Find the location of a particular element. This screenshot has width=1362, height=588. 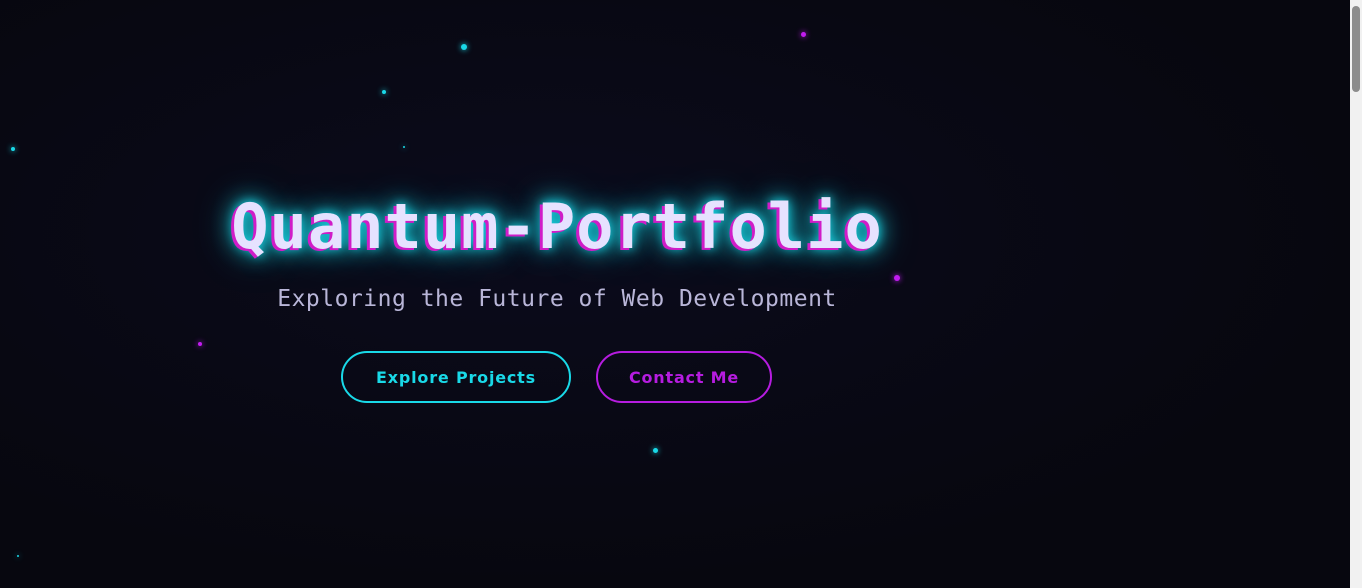

scrollbar-thumb is located at coordinates (1356, 49).